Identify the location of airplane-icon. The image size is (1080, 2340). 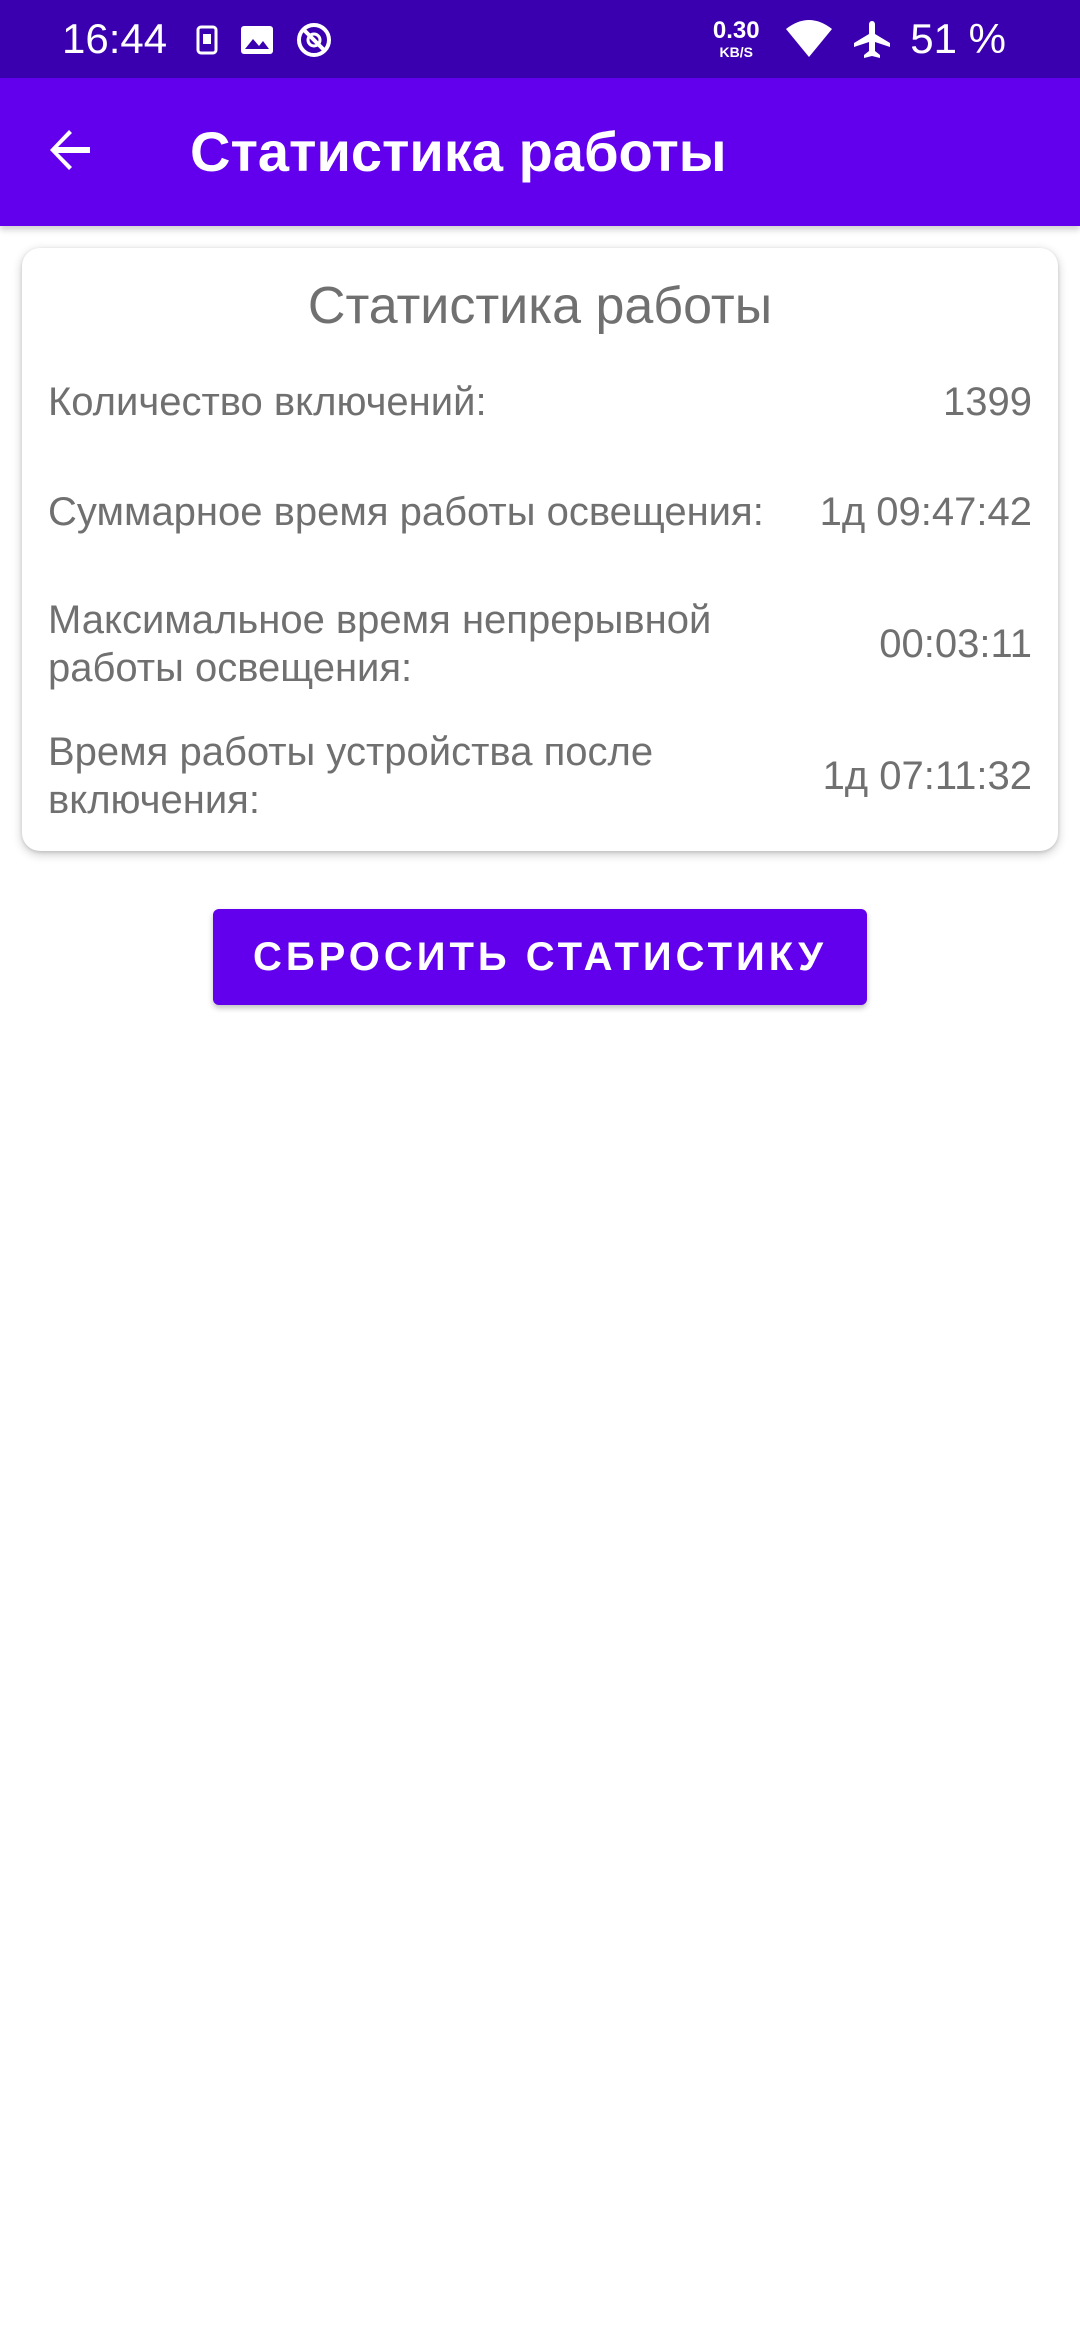
(872, 39).